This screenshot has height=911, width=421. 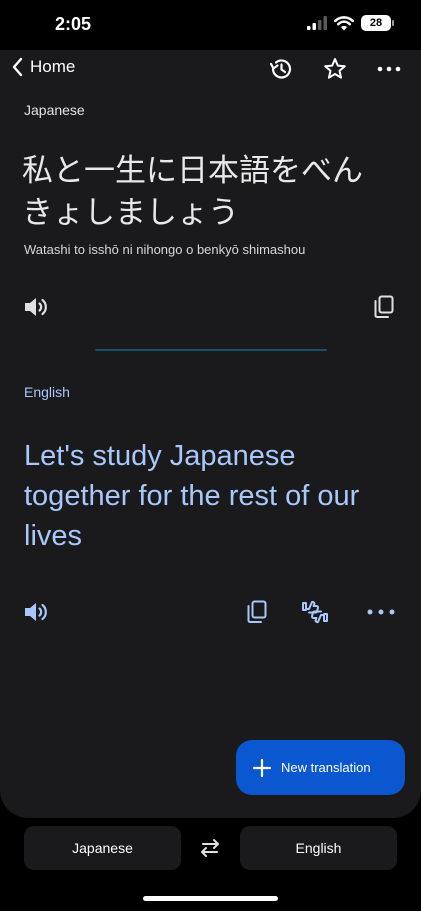 I want to click on cellular-signal-icon, so click(x=317, y=23).